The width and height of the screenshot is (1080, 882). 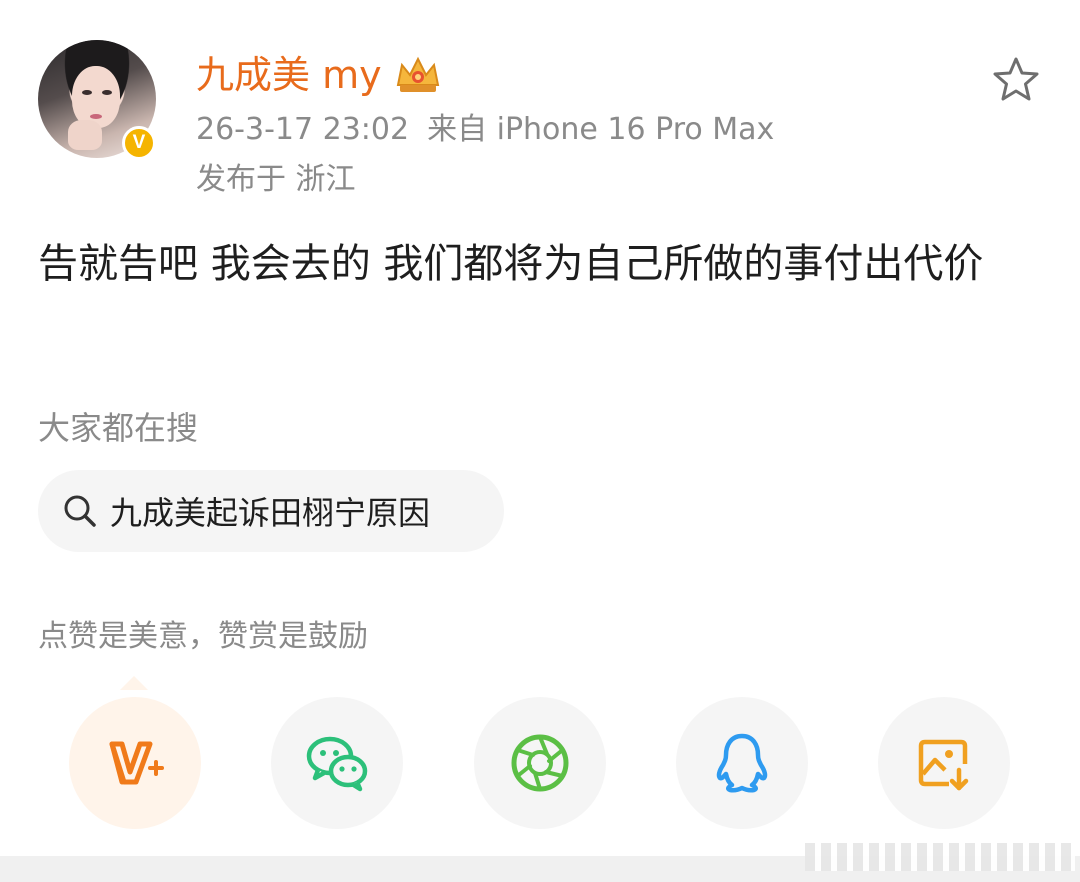 I want to click on post-meta: 26-3-17 23:02 来自 iPhone 16 Pro Max, so click(x=485, y=130).